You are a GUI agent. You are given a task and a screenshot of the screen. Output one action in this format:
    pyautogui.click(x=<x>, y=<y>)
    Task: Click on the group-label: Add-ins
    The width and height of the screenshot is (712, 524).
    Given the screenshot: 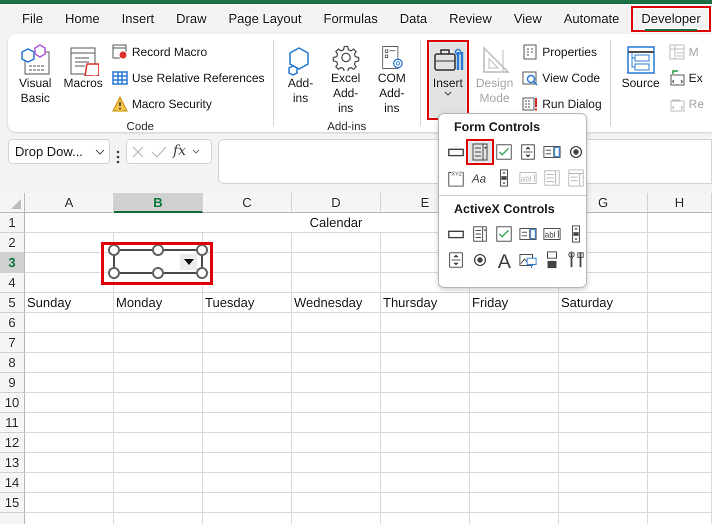 What is the action you would take?
    pyautogui.click(x=347, y=127)
    